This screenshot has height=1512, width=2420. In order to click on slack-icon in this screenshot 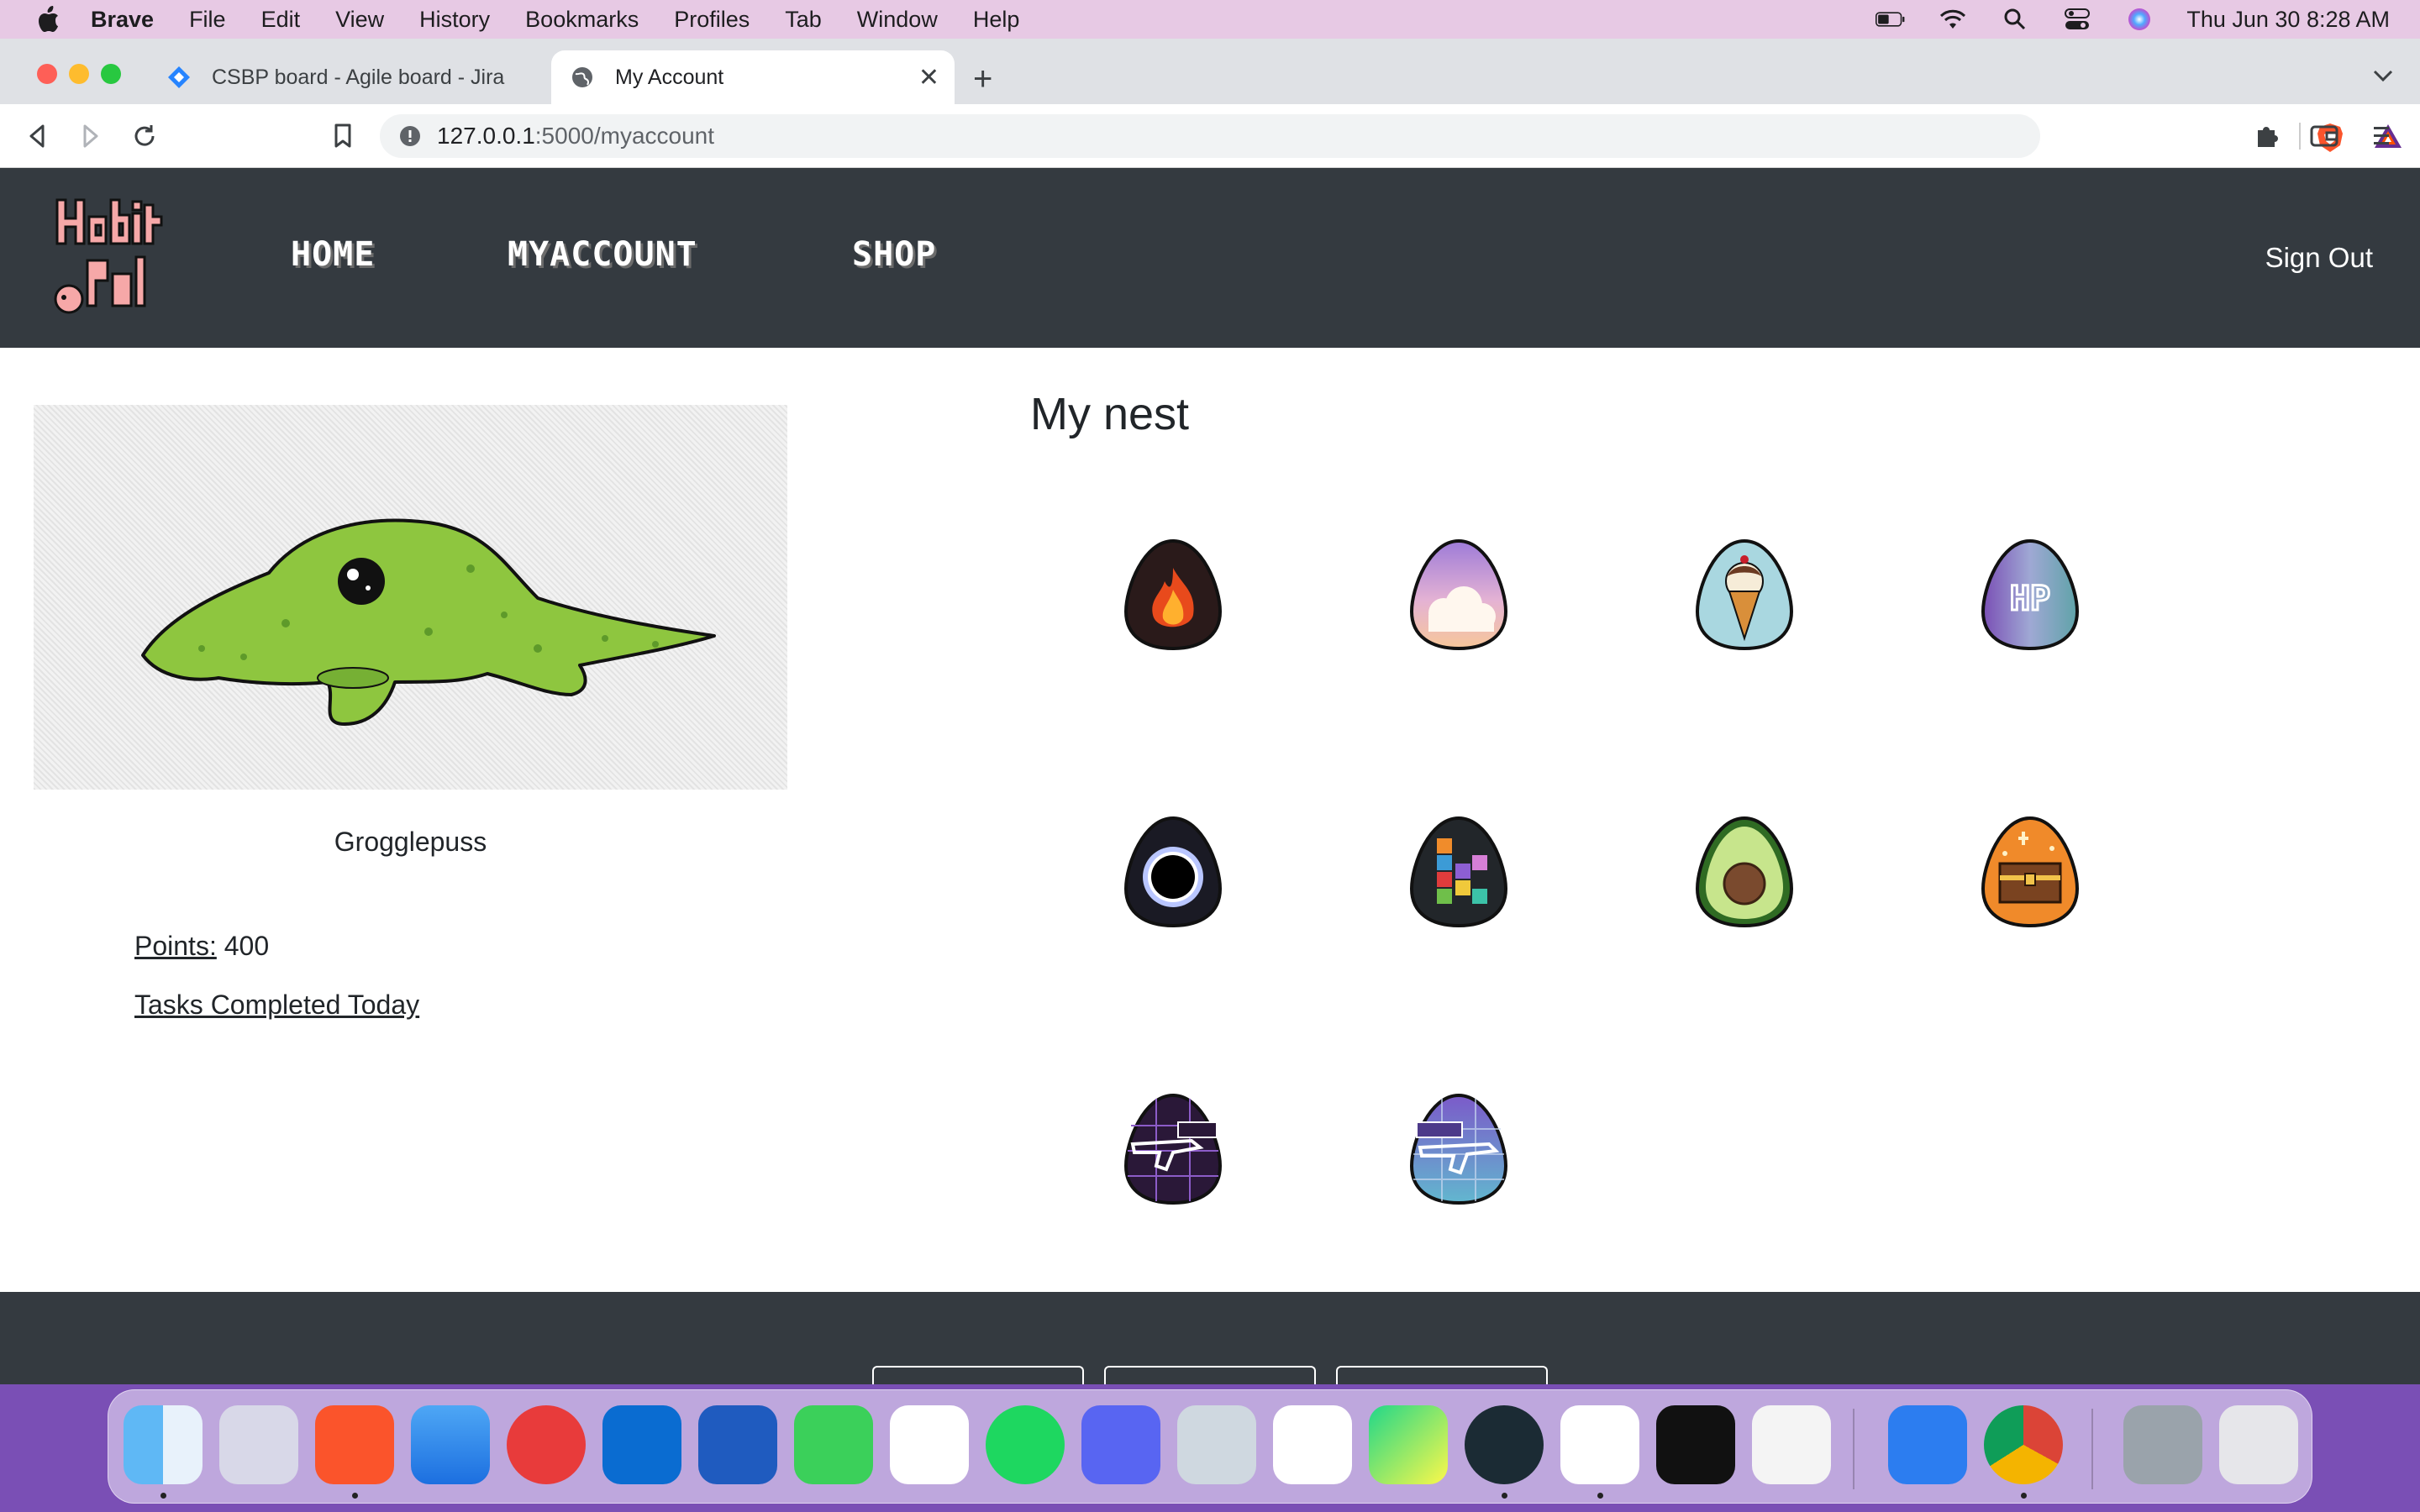, I will do `click(1313, 1444)`.